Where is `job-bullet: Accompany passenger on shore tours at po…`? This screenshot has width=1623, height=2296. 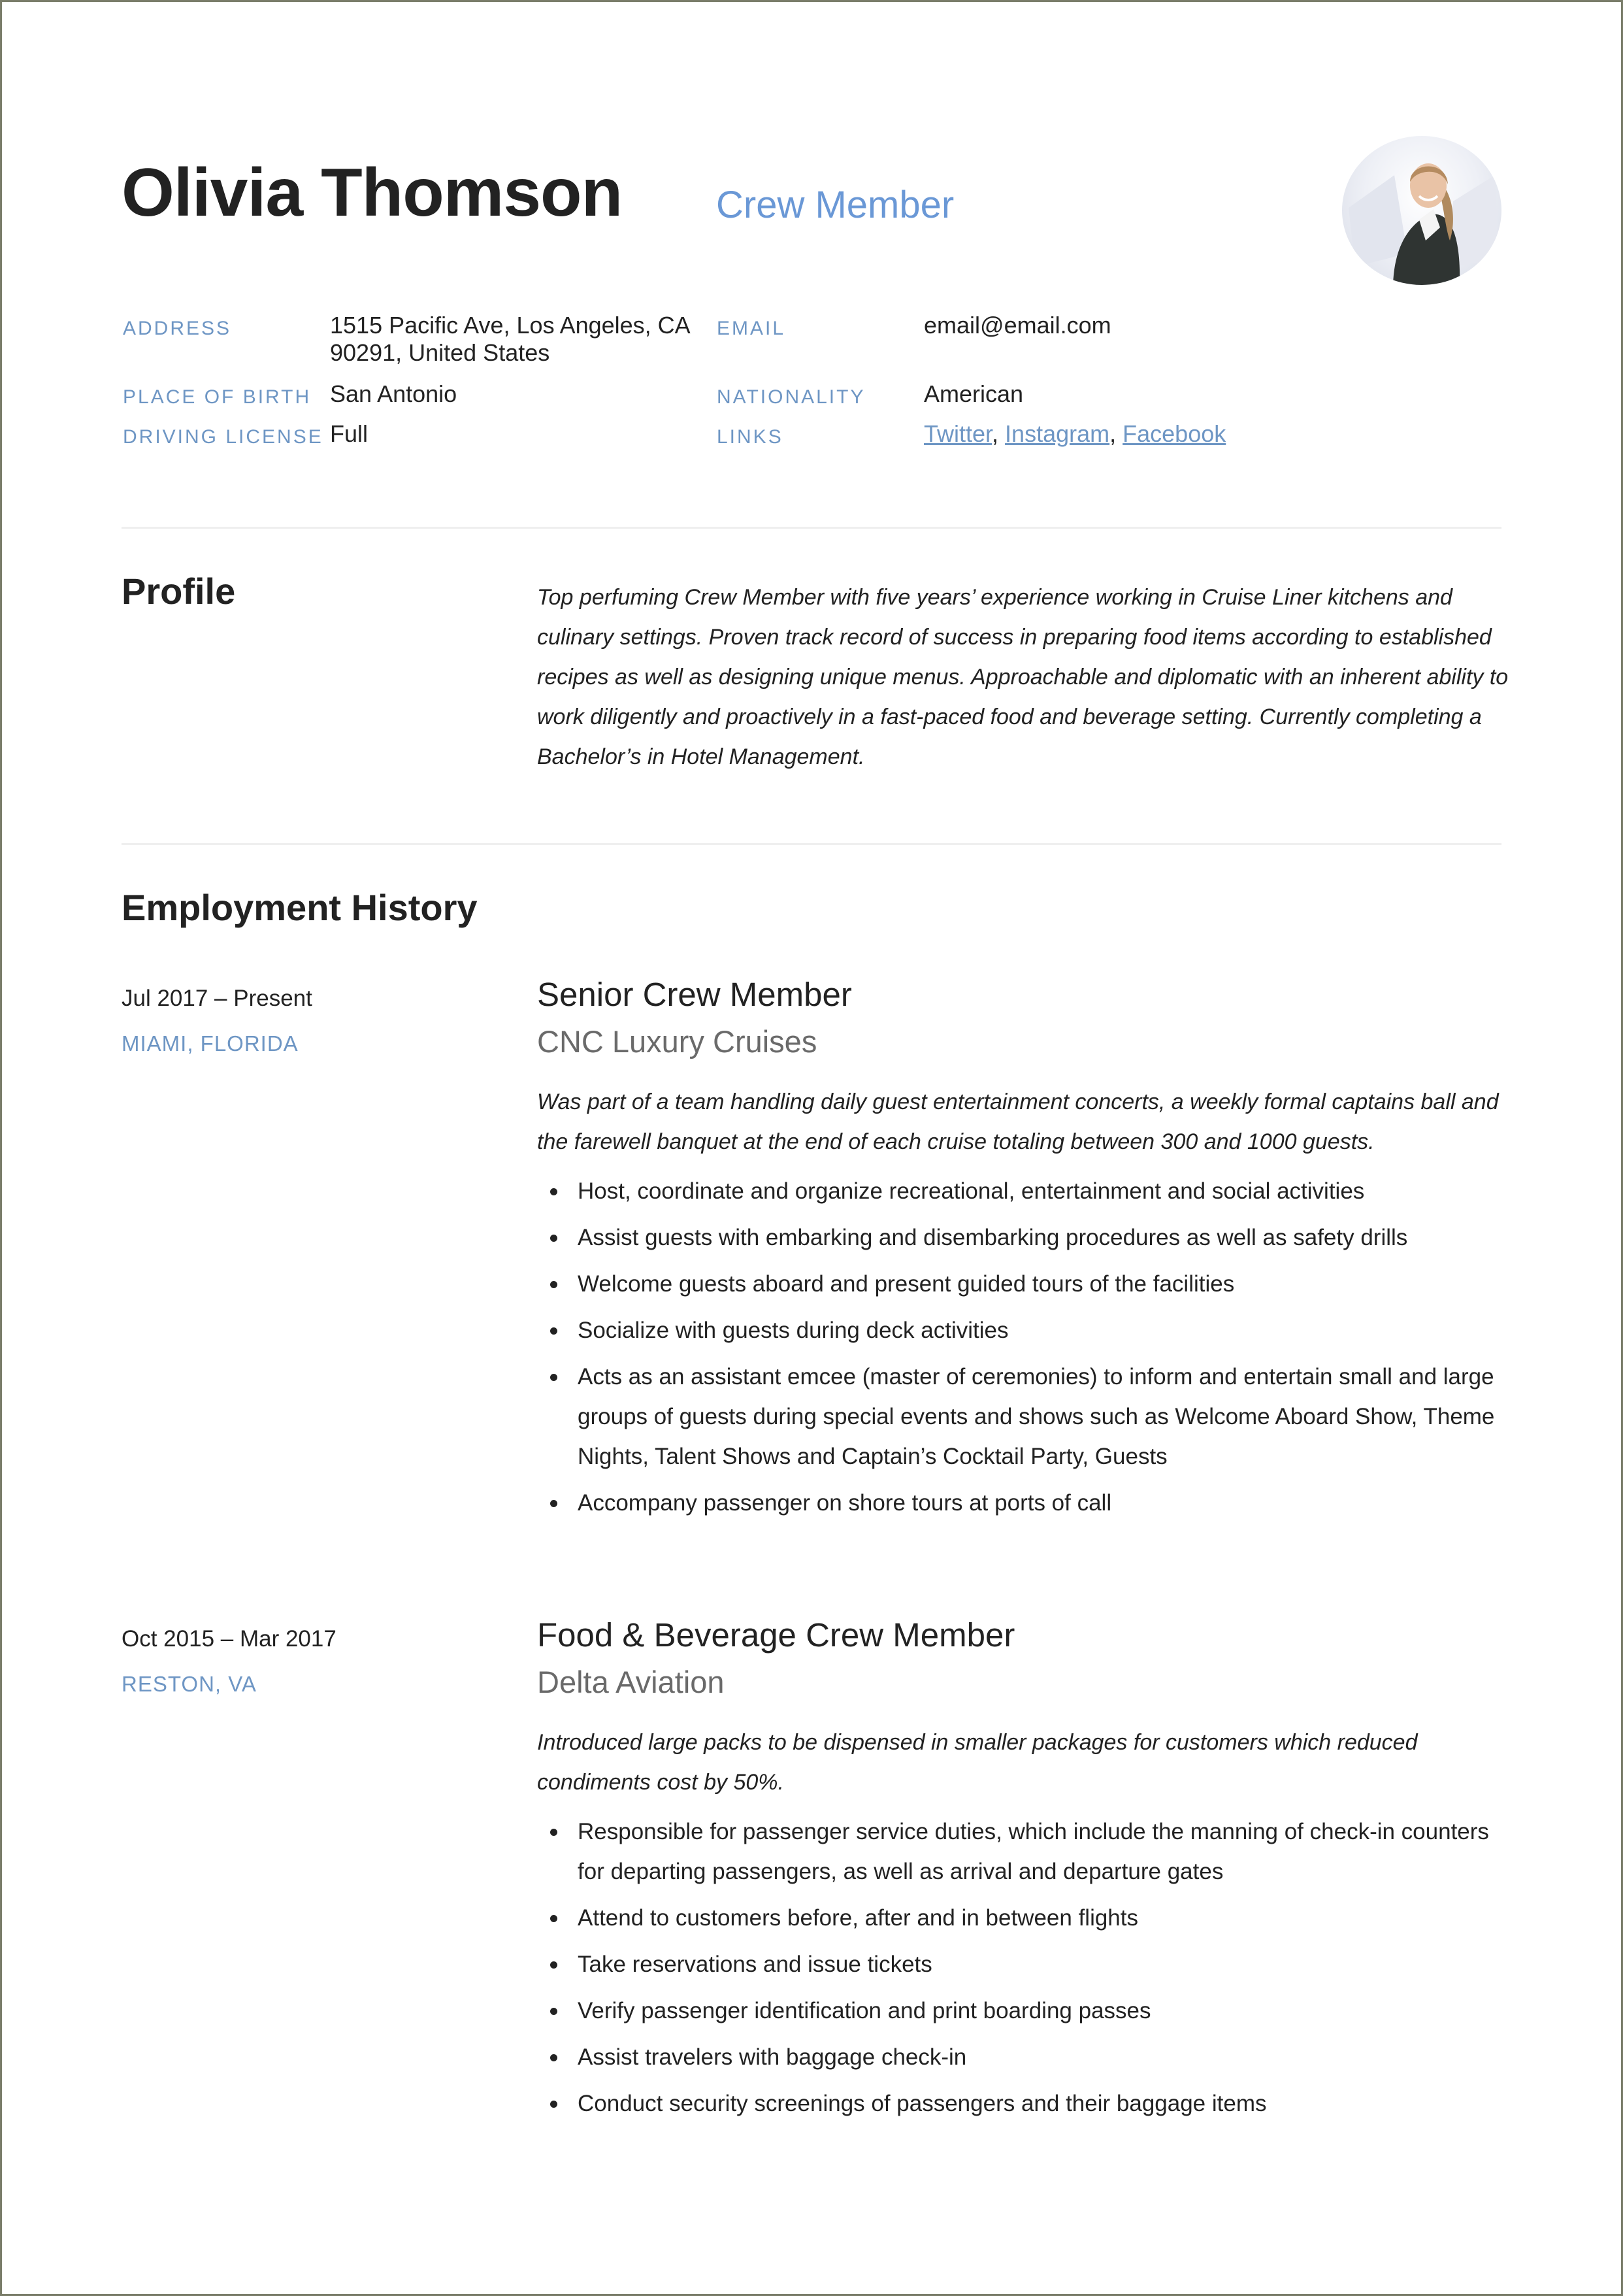
job-bullet: Accompany passenger on shore tours at po… is located at coordinates (1024, 1503).